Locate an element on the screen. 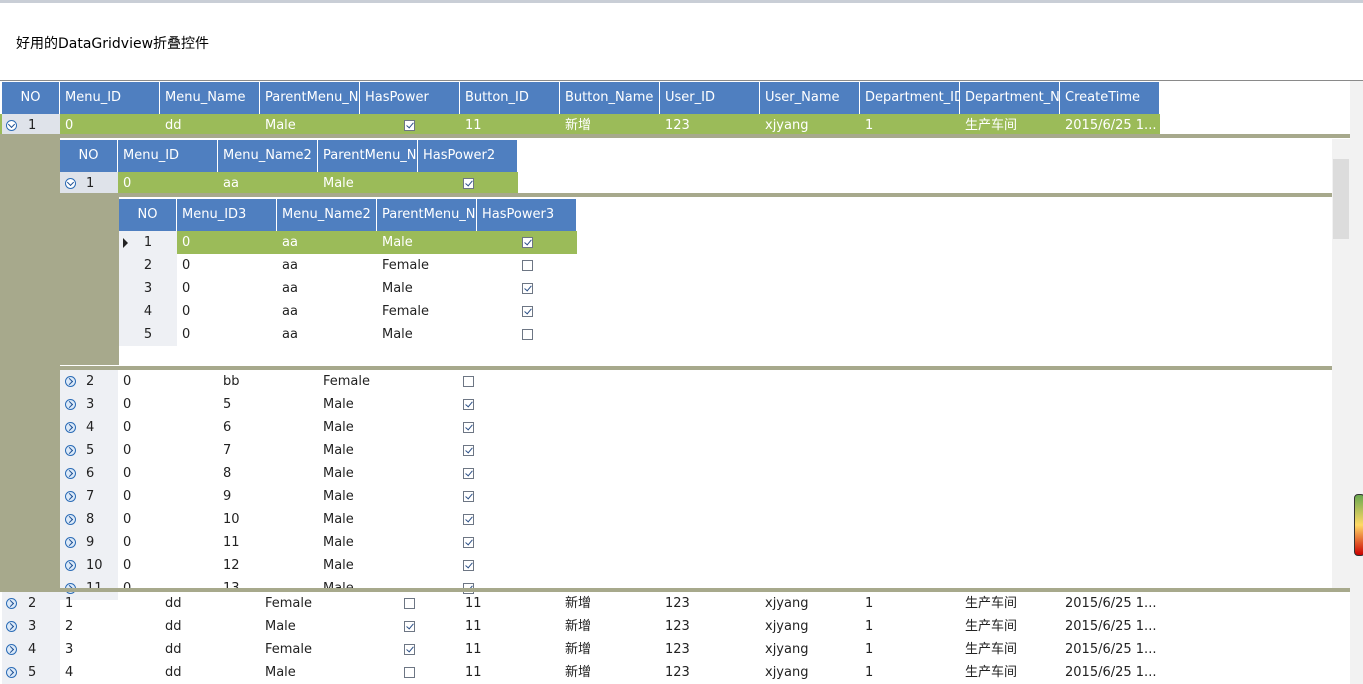 This screenshot has width=1363, height=684. table-row-level3: 3 0 aa Male is located at coordinates (348, 288).